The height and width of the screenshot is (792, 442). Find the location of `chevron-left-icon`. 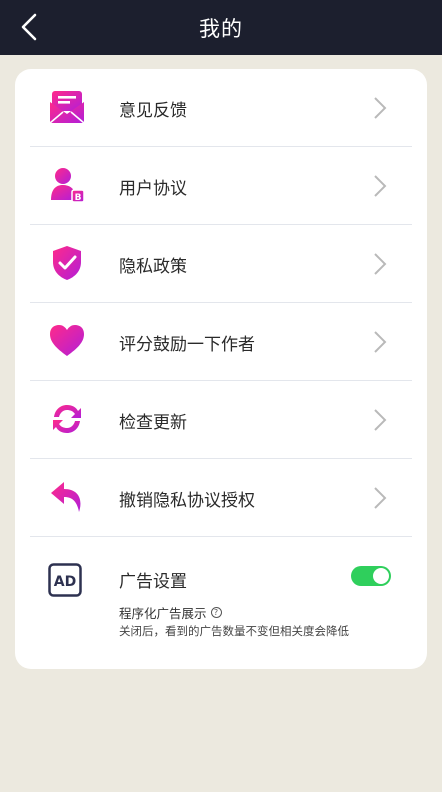

chevron-left-icon is located at coordinates (29, 27).